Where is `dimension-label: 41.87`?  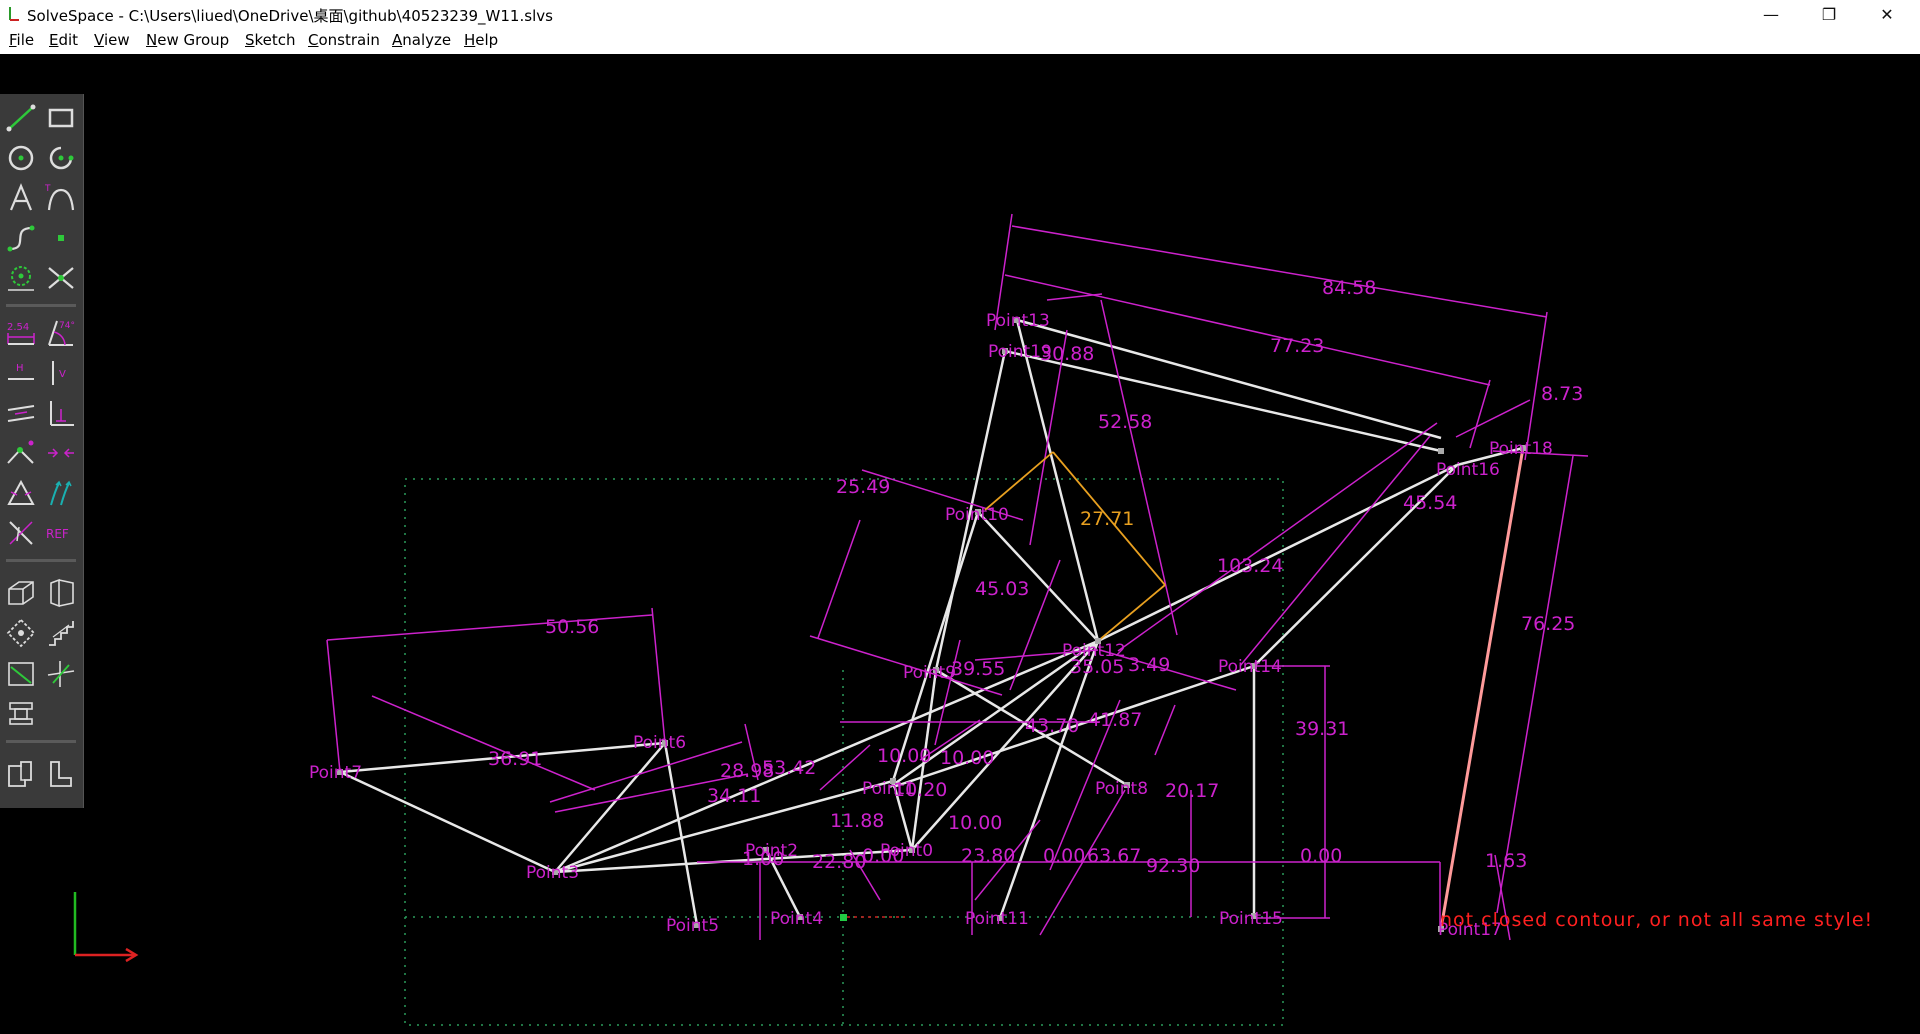 dimension-label: 41.87 is located at coordinates (1115, 720).